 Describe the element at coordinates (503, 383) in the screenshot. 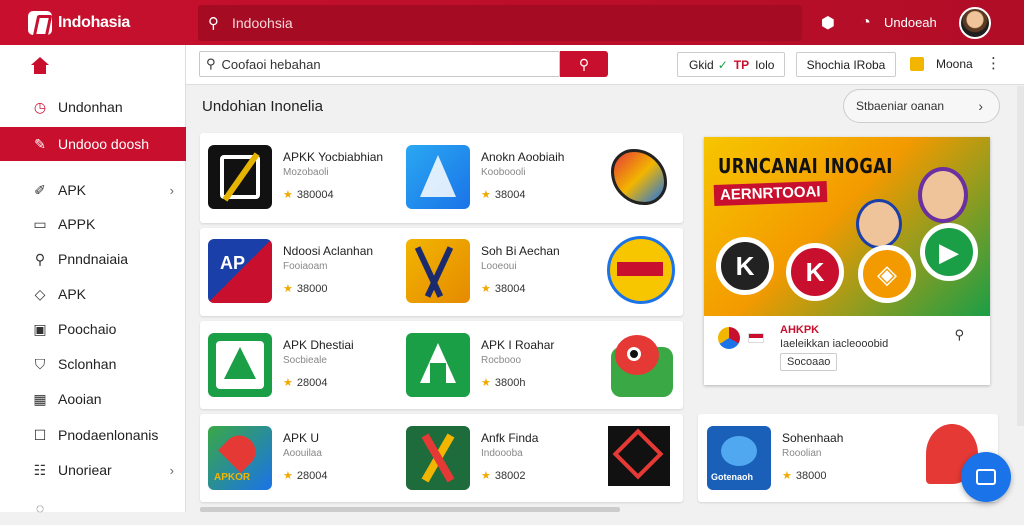

I see `app-downloads: ★ 3800h` at that location.